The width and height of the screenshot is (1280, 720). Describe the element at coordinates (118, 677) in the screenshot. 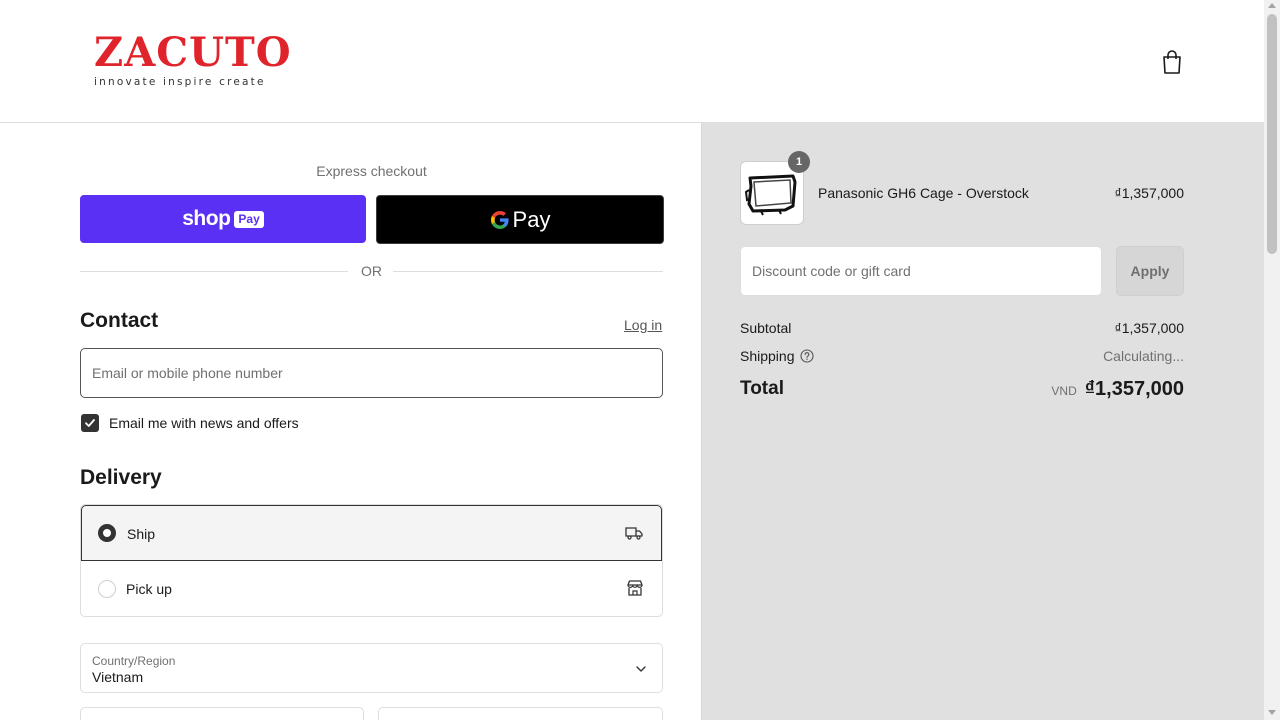

I see `country-value: Vietnam` at that location.